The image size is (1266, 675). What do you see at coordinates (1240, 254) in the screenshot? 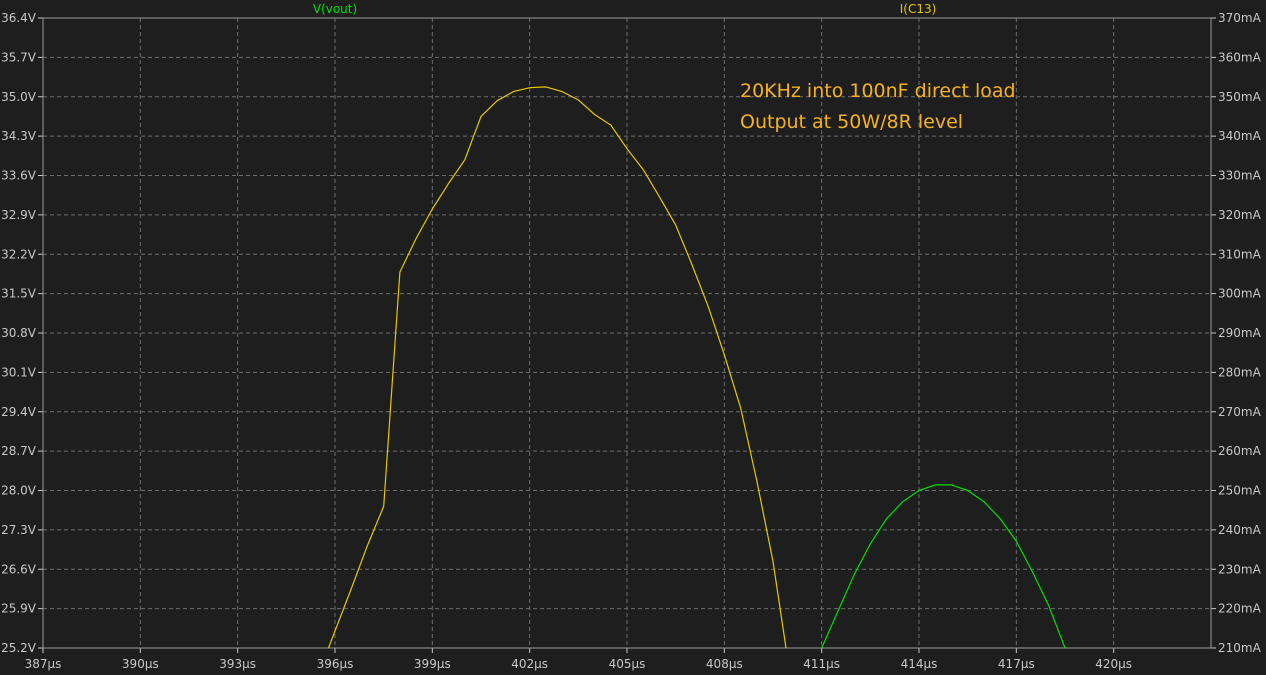
I see `y-right-tick-label: 310mA` at bounding box center [1240, 254].